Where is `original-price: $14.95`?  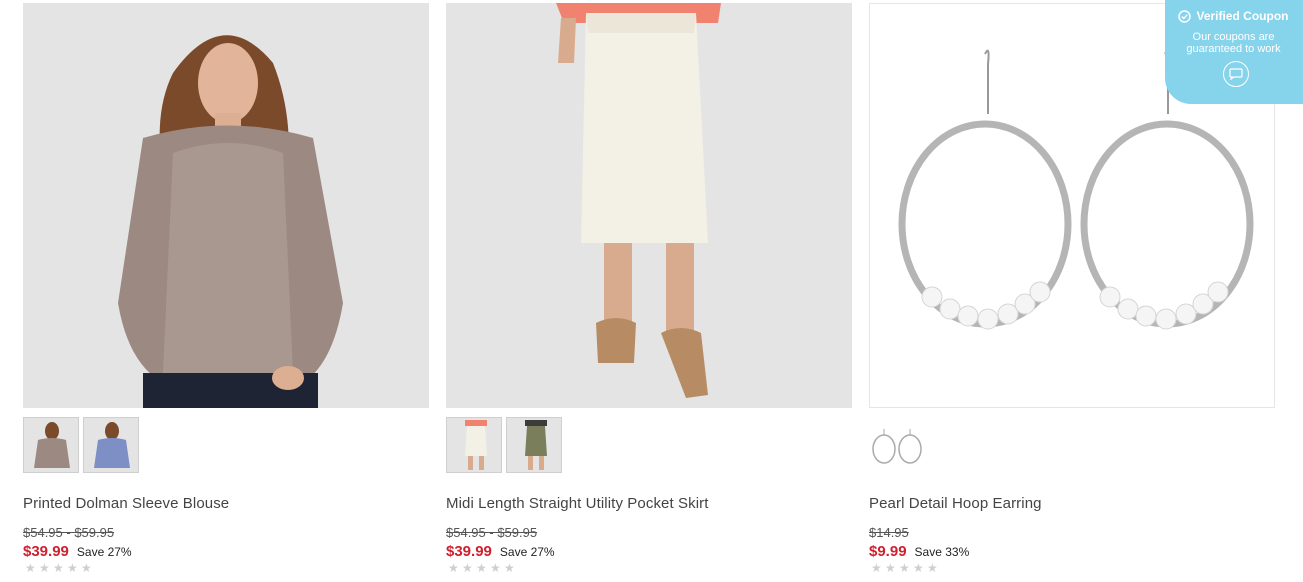
original-price: $14.95 is located at coordinates (889, 532).